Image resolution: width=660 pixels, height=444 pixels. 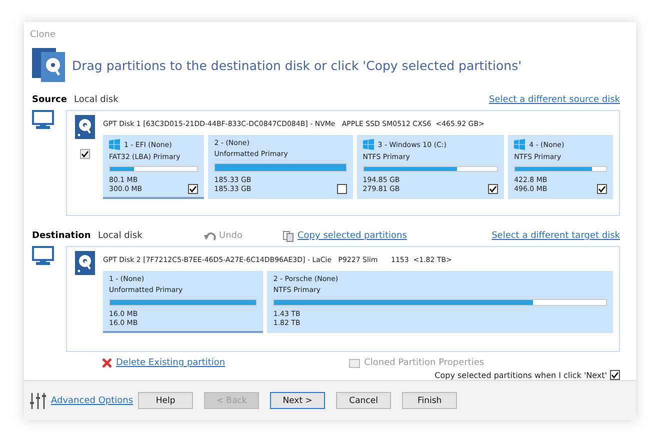 I want to click on dialog-button: Next >, so click(x=298, y=400).